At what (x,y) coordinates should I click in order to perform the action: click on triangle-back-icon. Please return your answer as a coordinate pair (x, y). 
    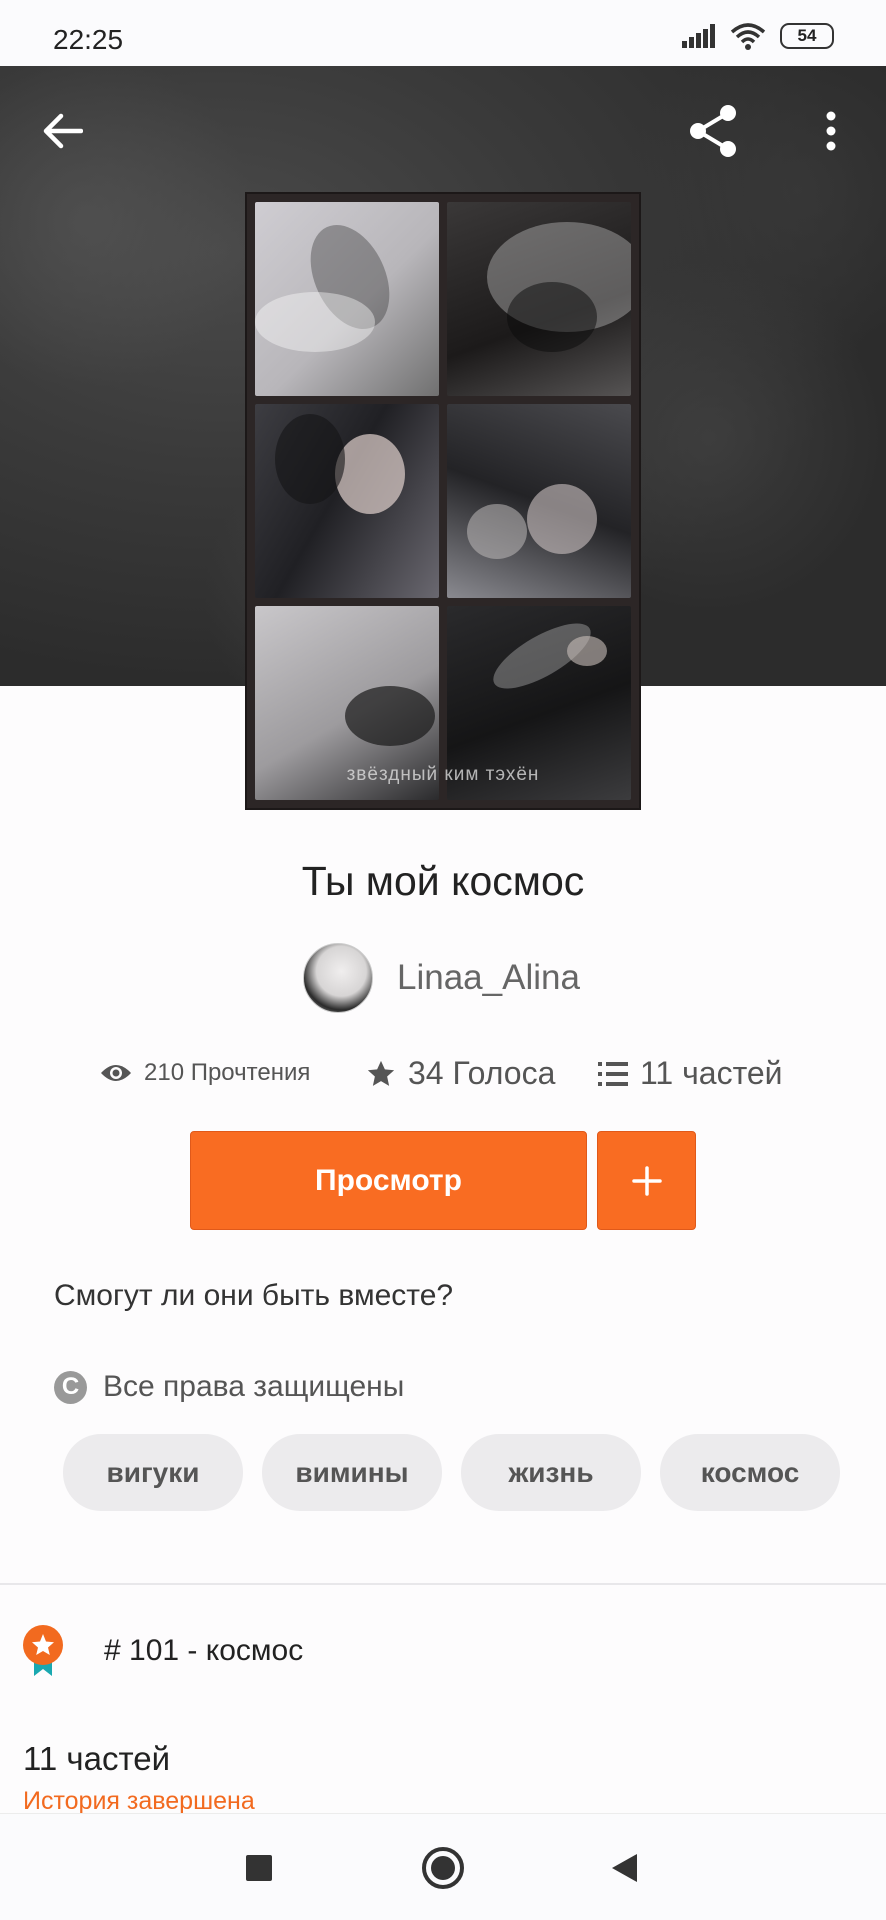
    Looking at the image, I should click on (624, 1868).